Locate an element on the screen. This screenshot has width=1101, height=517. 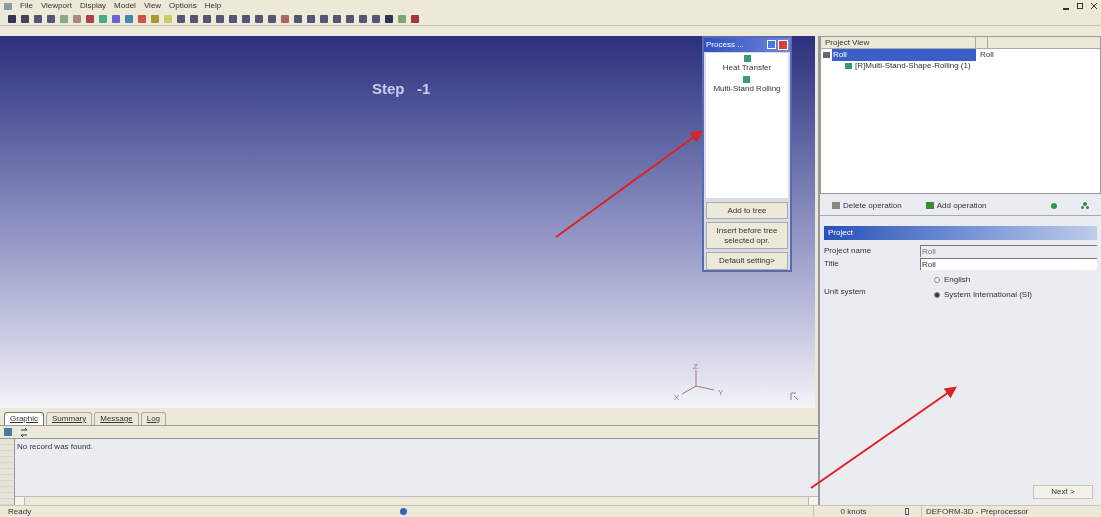
field-label: Title is located at coordinates (832, 264).